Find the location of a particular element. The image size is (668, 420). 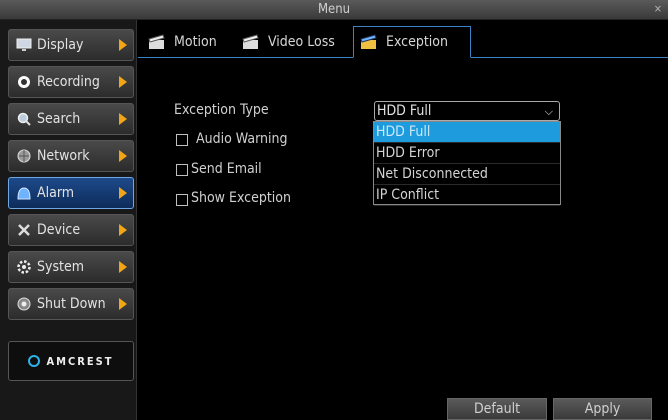

sidebar-item-label: Device is located at coordinates (59, 230).